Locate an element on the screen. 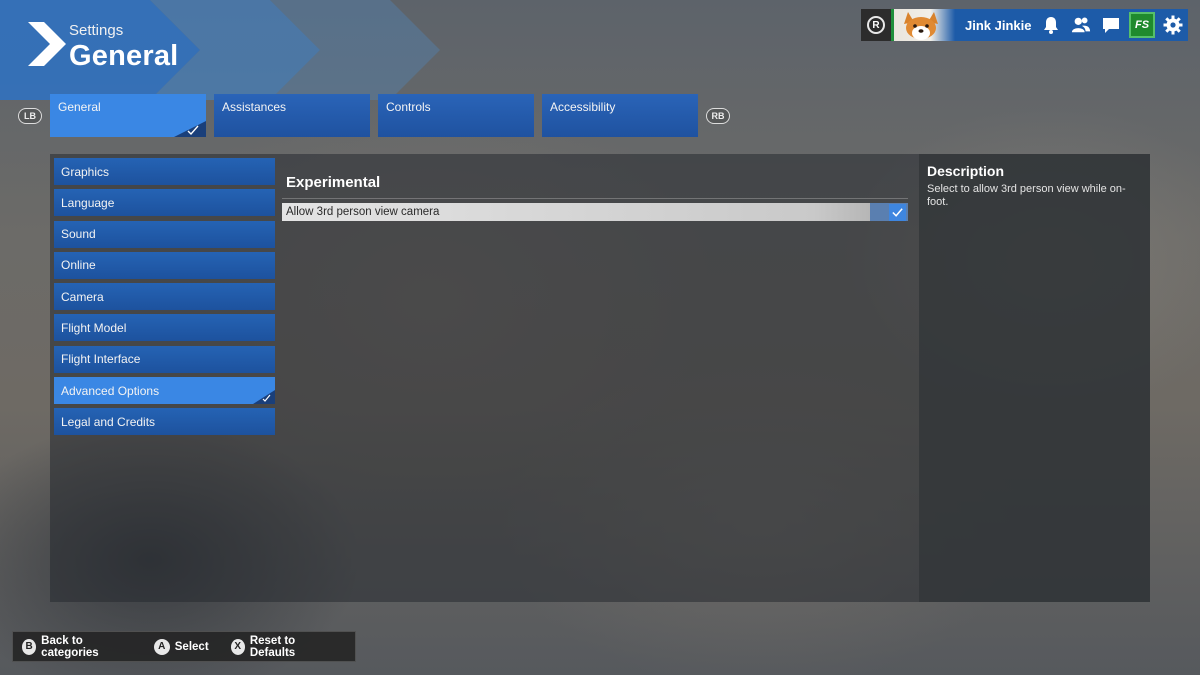 The width and height of the screenshot is (1200, 675). dog-avatar-icon is located at coordinates (921, 26).